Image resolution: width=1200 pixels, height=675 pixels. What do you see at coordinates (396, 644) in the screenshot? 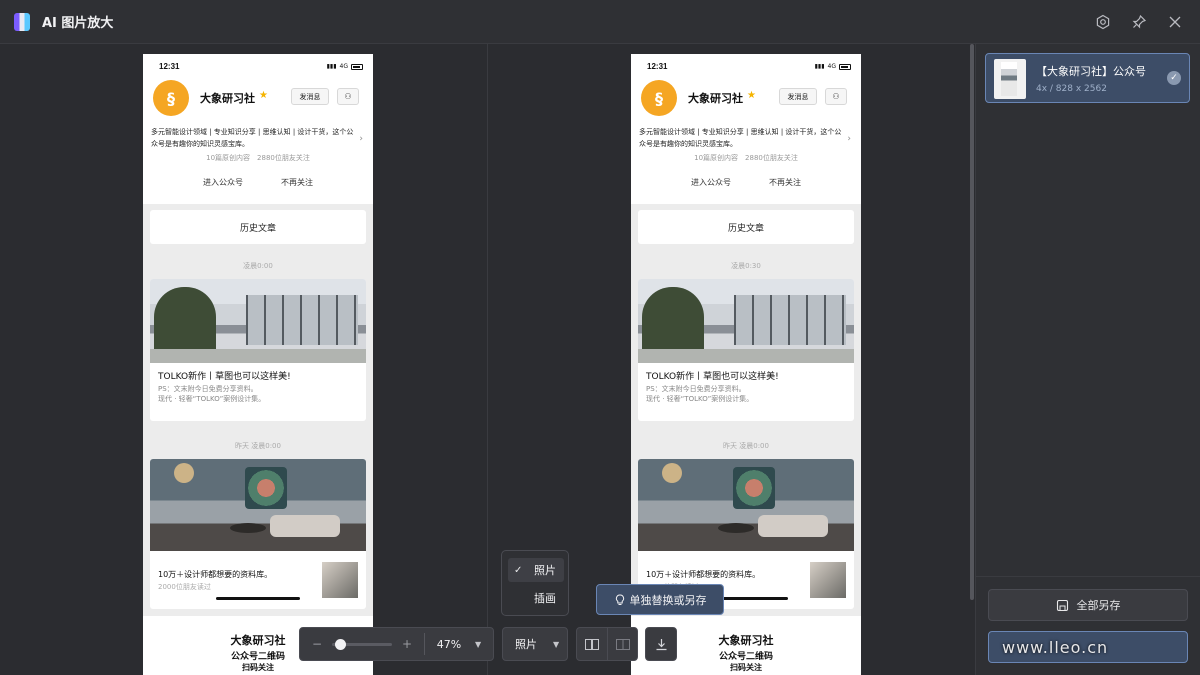
I see `zoom-control: − + 47% ▼` at bounding box center [396, 644].